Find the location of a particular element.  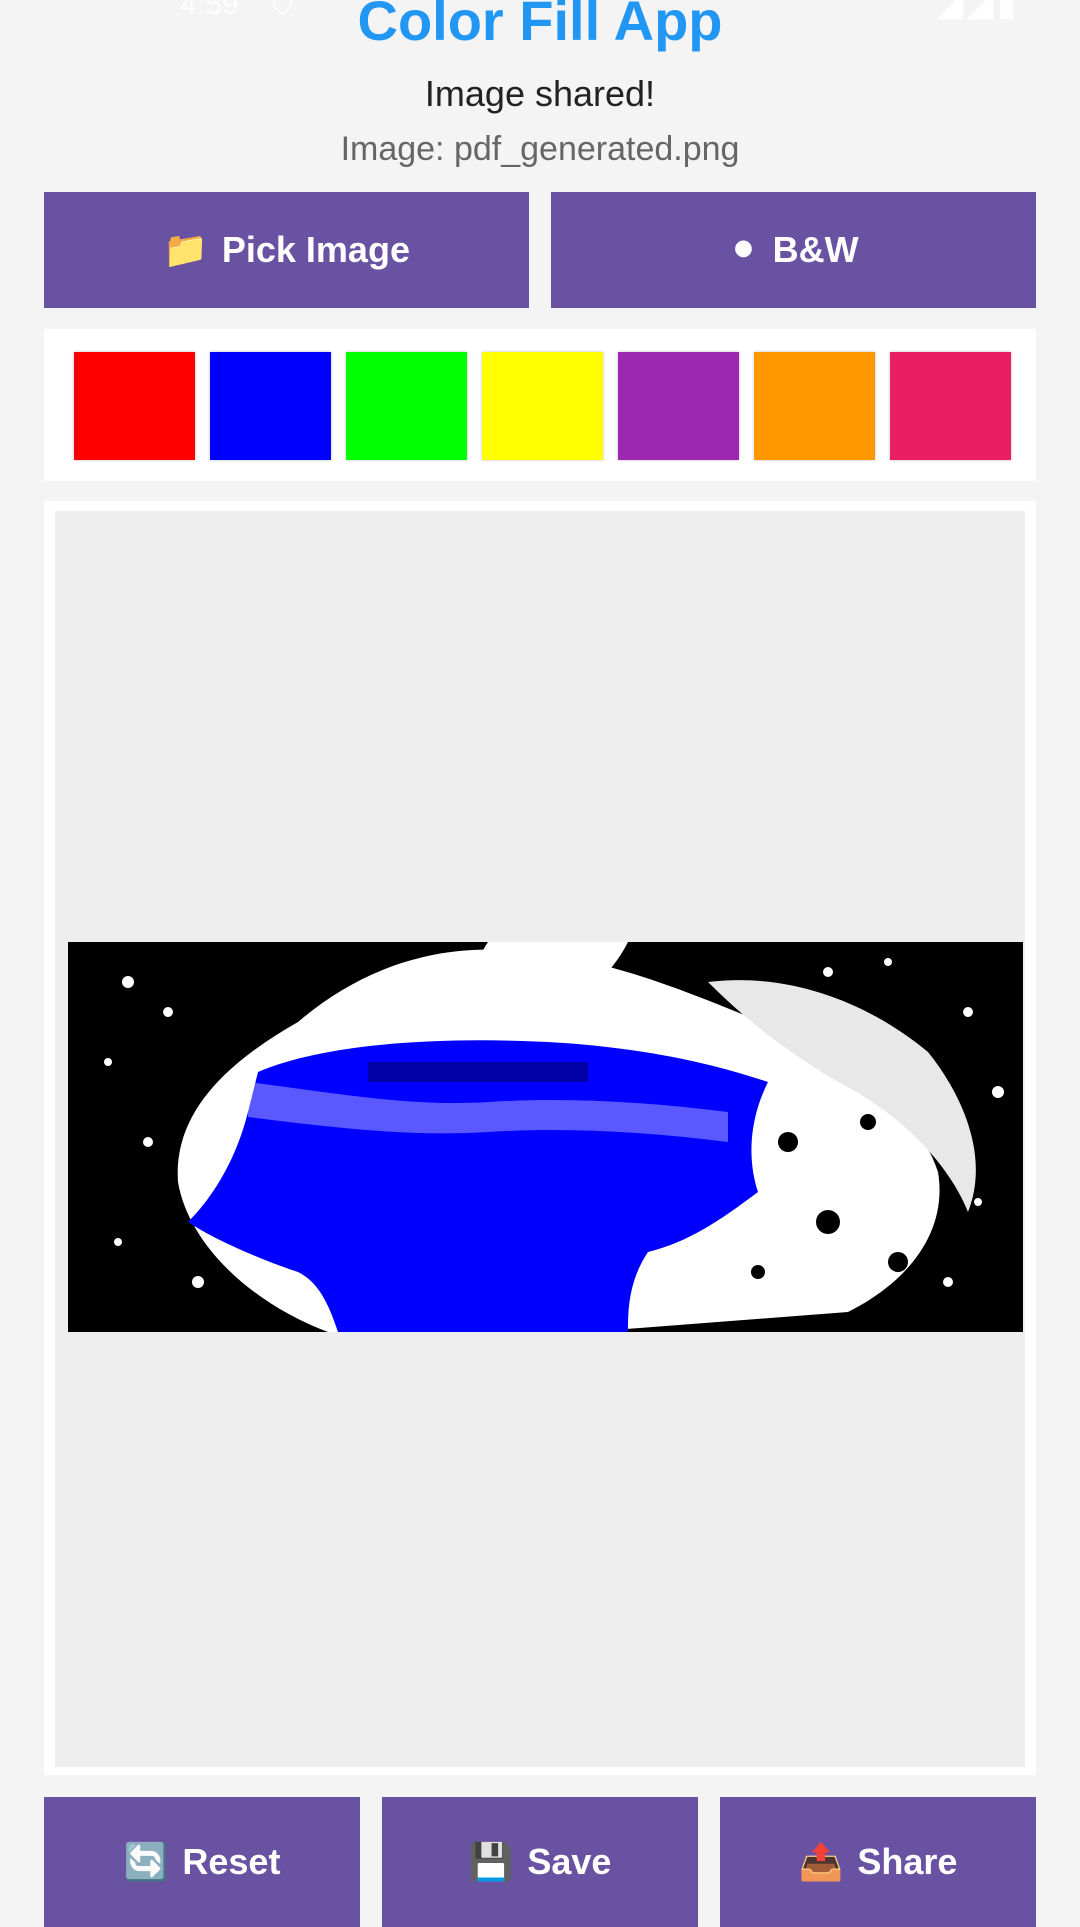

black-circle-icon: ⚫ is located at coordinates (743, 249).